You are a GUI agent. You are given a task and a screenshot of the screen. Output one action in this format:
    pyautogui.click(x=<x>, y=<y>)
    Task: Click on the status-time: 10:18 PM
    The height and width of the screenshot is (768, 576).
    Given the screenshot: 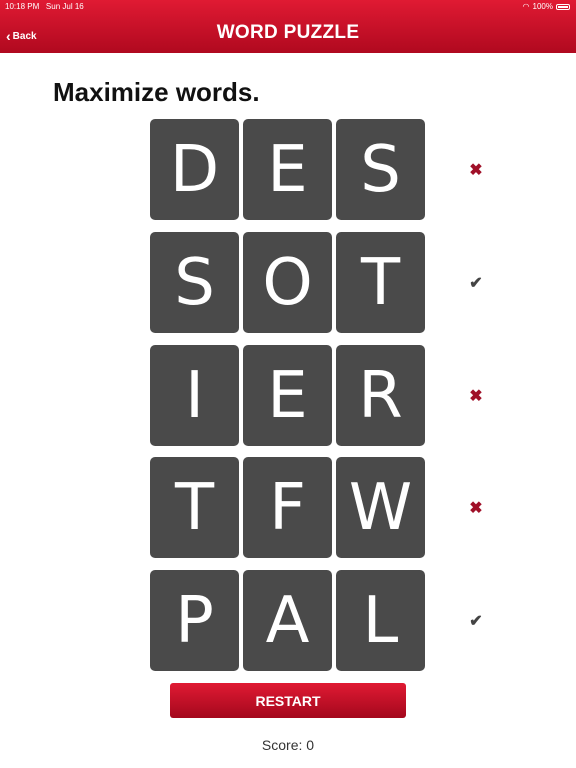 What is the action you would take?
    pyautogui.click(x=22, y=6)
    